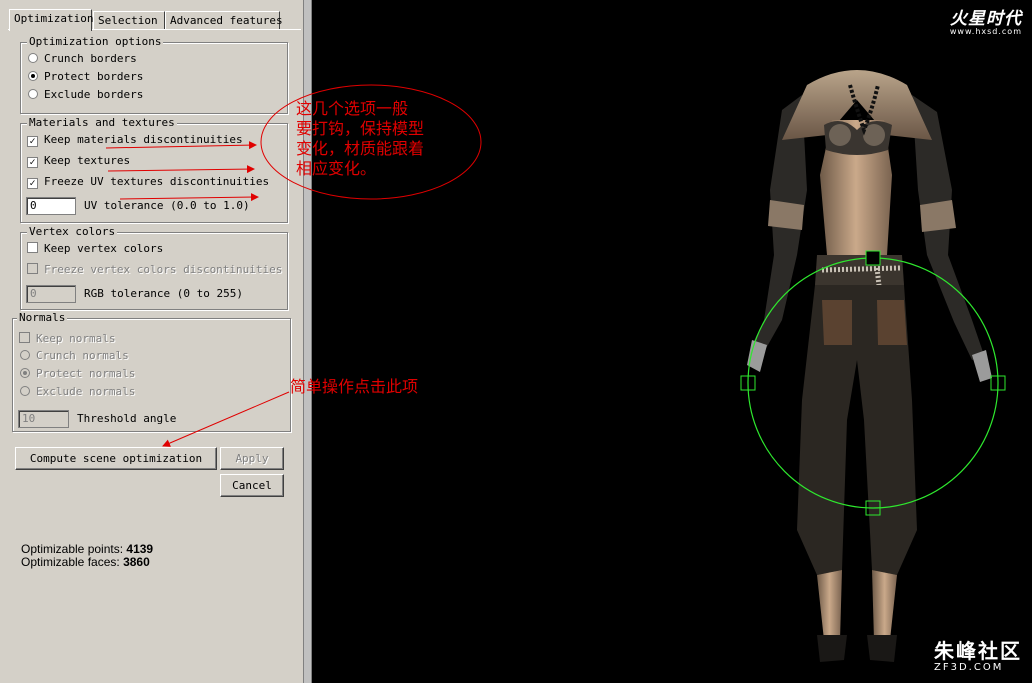 Image resolution: width=1032 pixels, height=683 pixels. Describe the element at coordinates (77, 392) in the screenshot. I see `radio-exclude-normals: Exclude normals` at that location.